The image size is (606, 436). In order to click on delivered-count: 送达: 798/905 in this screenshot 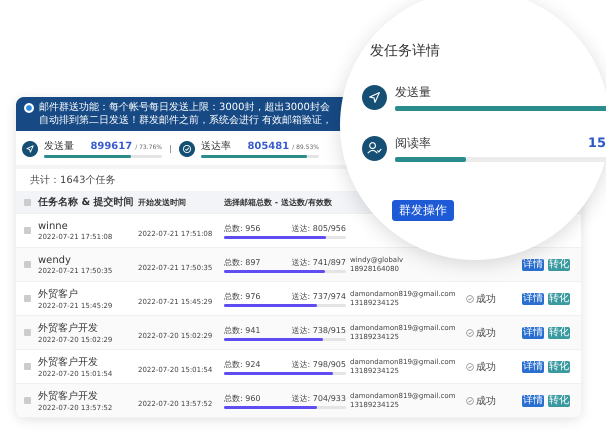, I will do `click(319, 364)`.